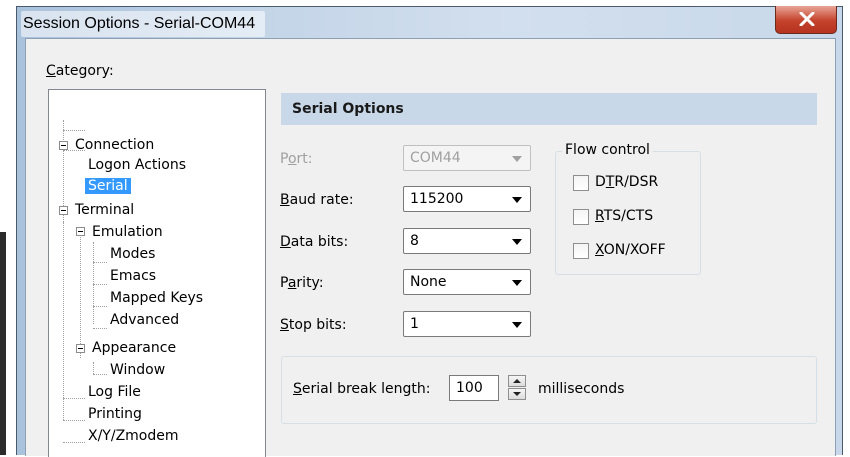 Image resolution: width=850 pixels, height=457 pixels. I want to click on collapse-emulation-icon, so click(80, 231).